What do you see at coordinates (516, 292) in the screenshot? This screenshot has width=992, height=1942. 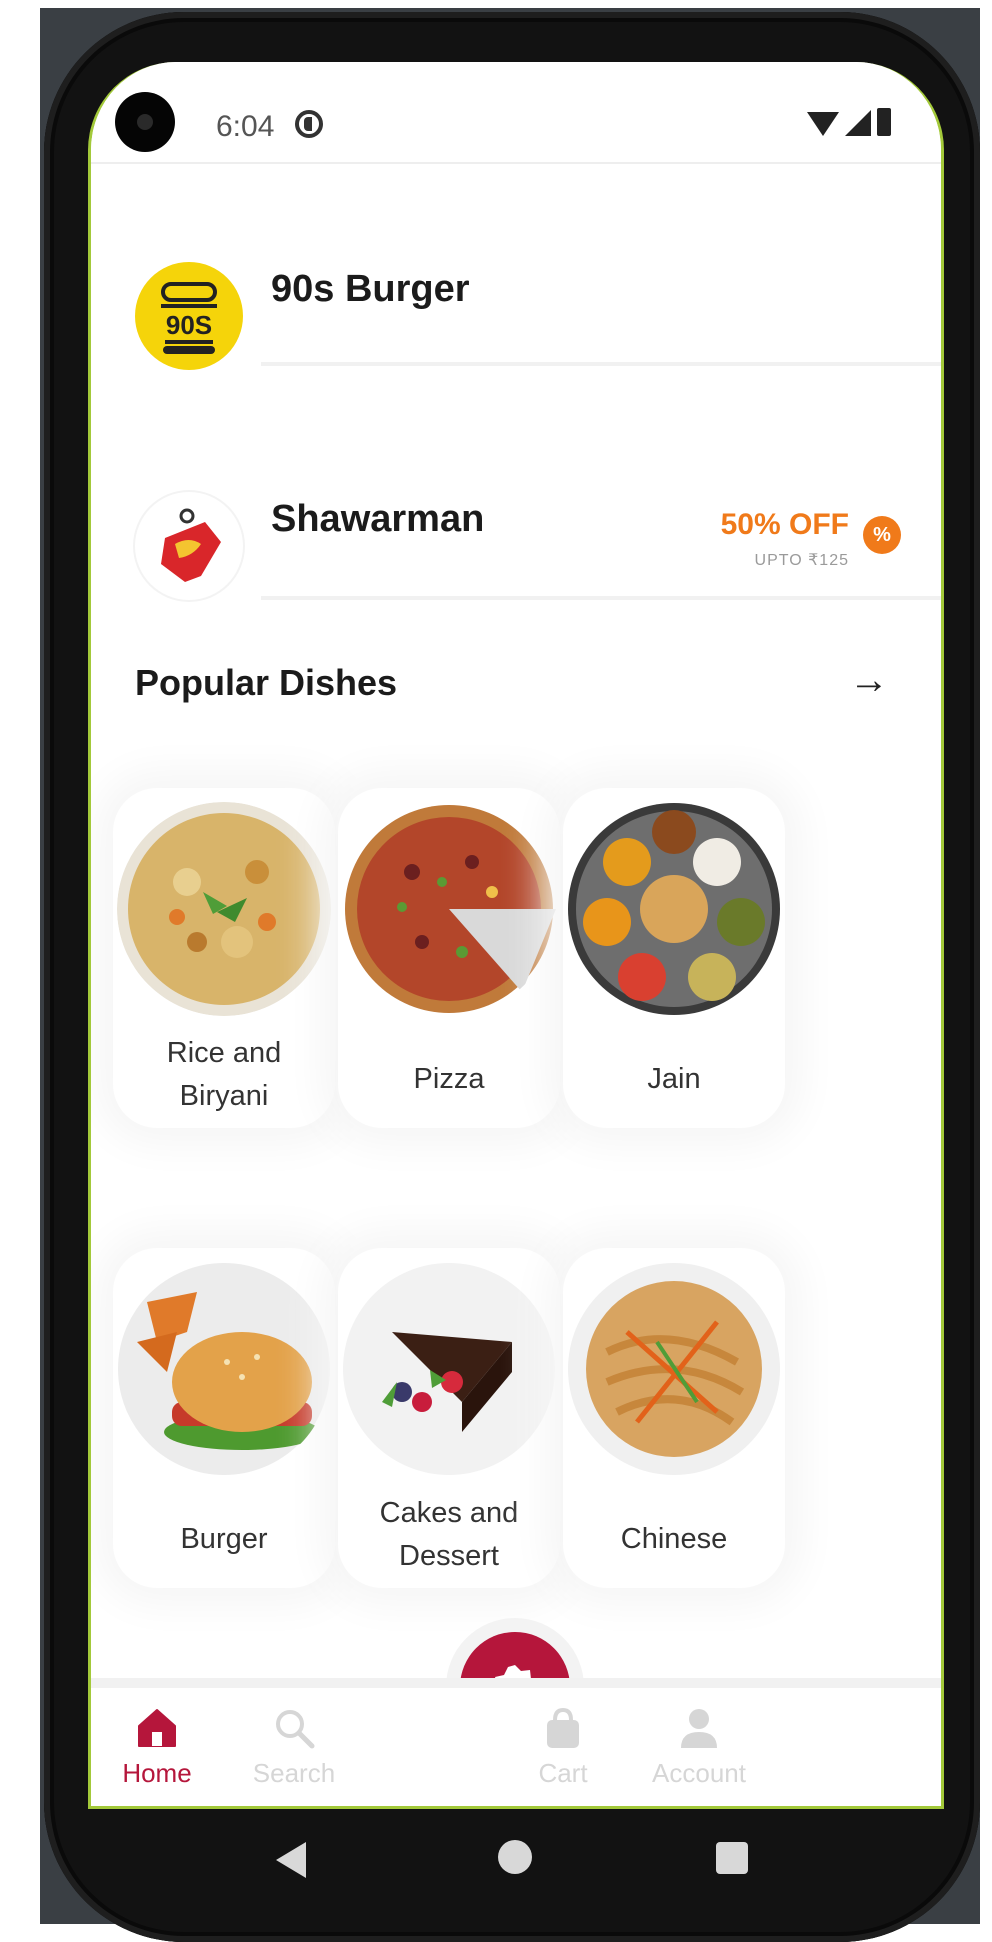 I see `restaurant-item-90s-burger: 90S 90s Burger` at bounding box center [516, 292].